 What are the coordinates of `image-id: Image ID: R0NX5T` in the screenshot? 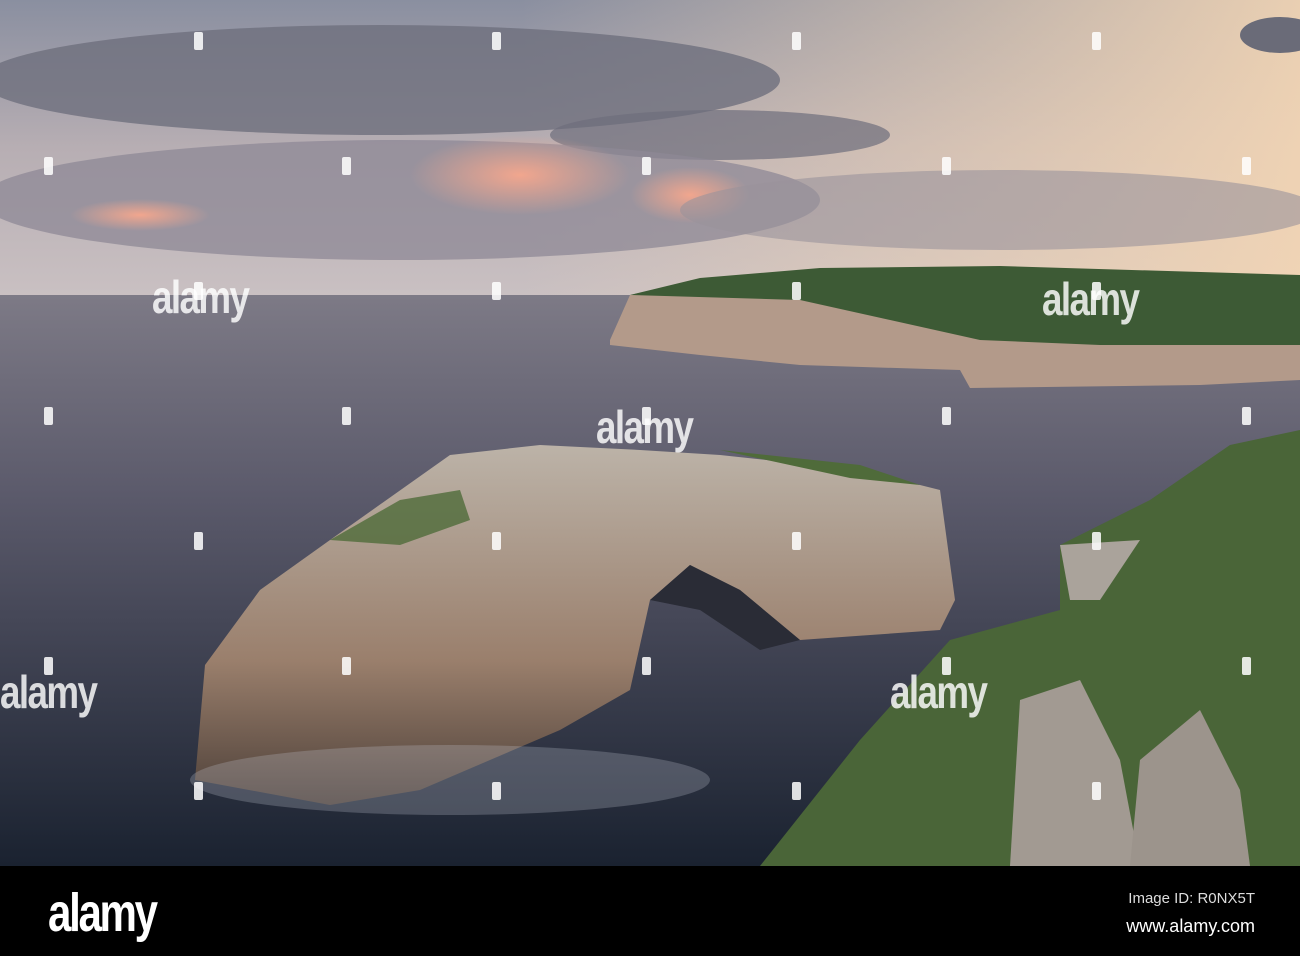 It's located at (1191, 898).